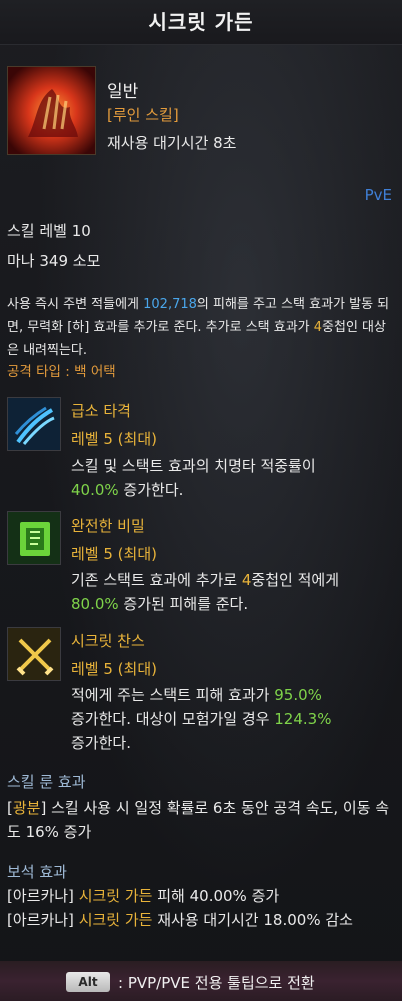  Describe the element at coordinates (193, 466) in the screenshot. I see `desc-text: 스킬 및 스택트 효과의 치명타 적중률이` at that location.